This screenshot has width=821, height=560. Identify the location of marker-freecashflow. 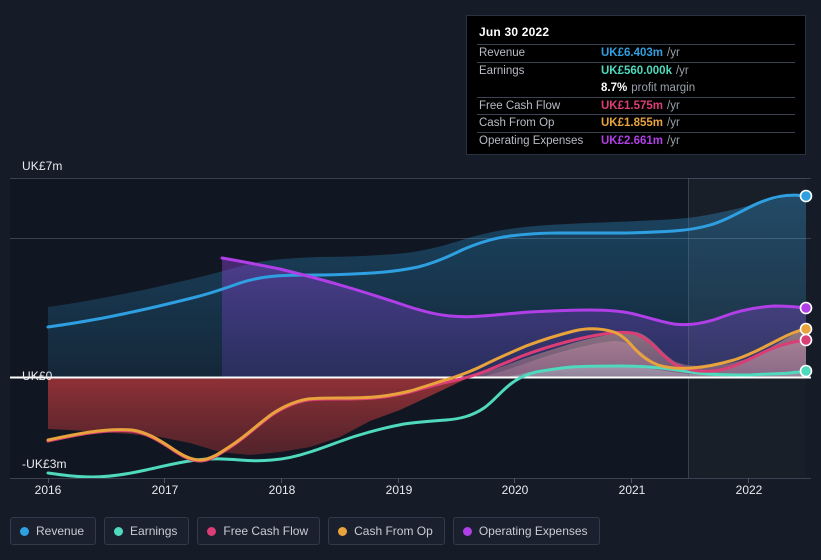
(806, 340).